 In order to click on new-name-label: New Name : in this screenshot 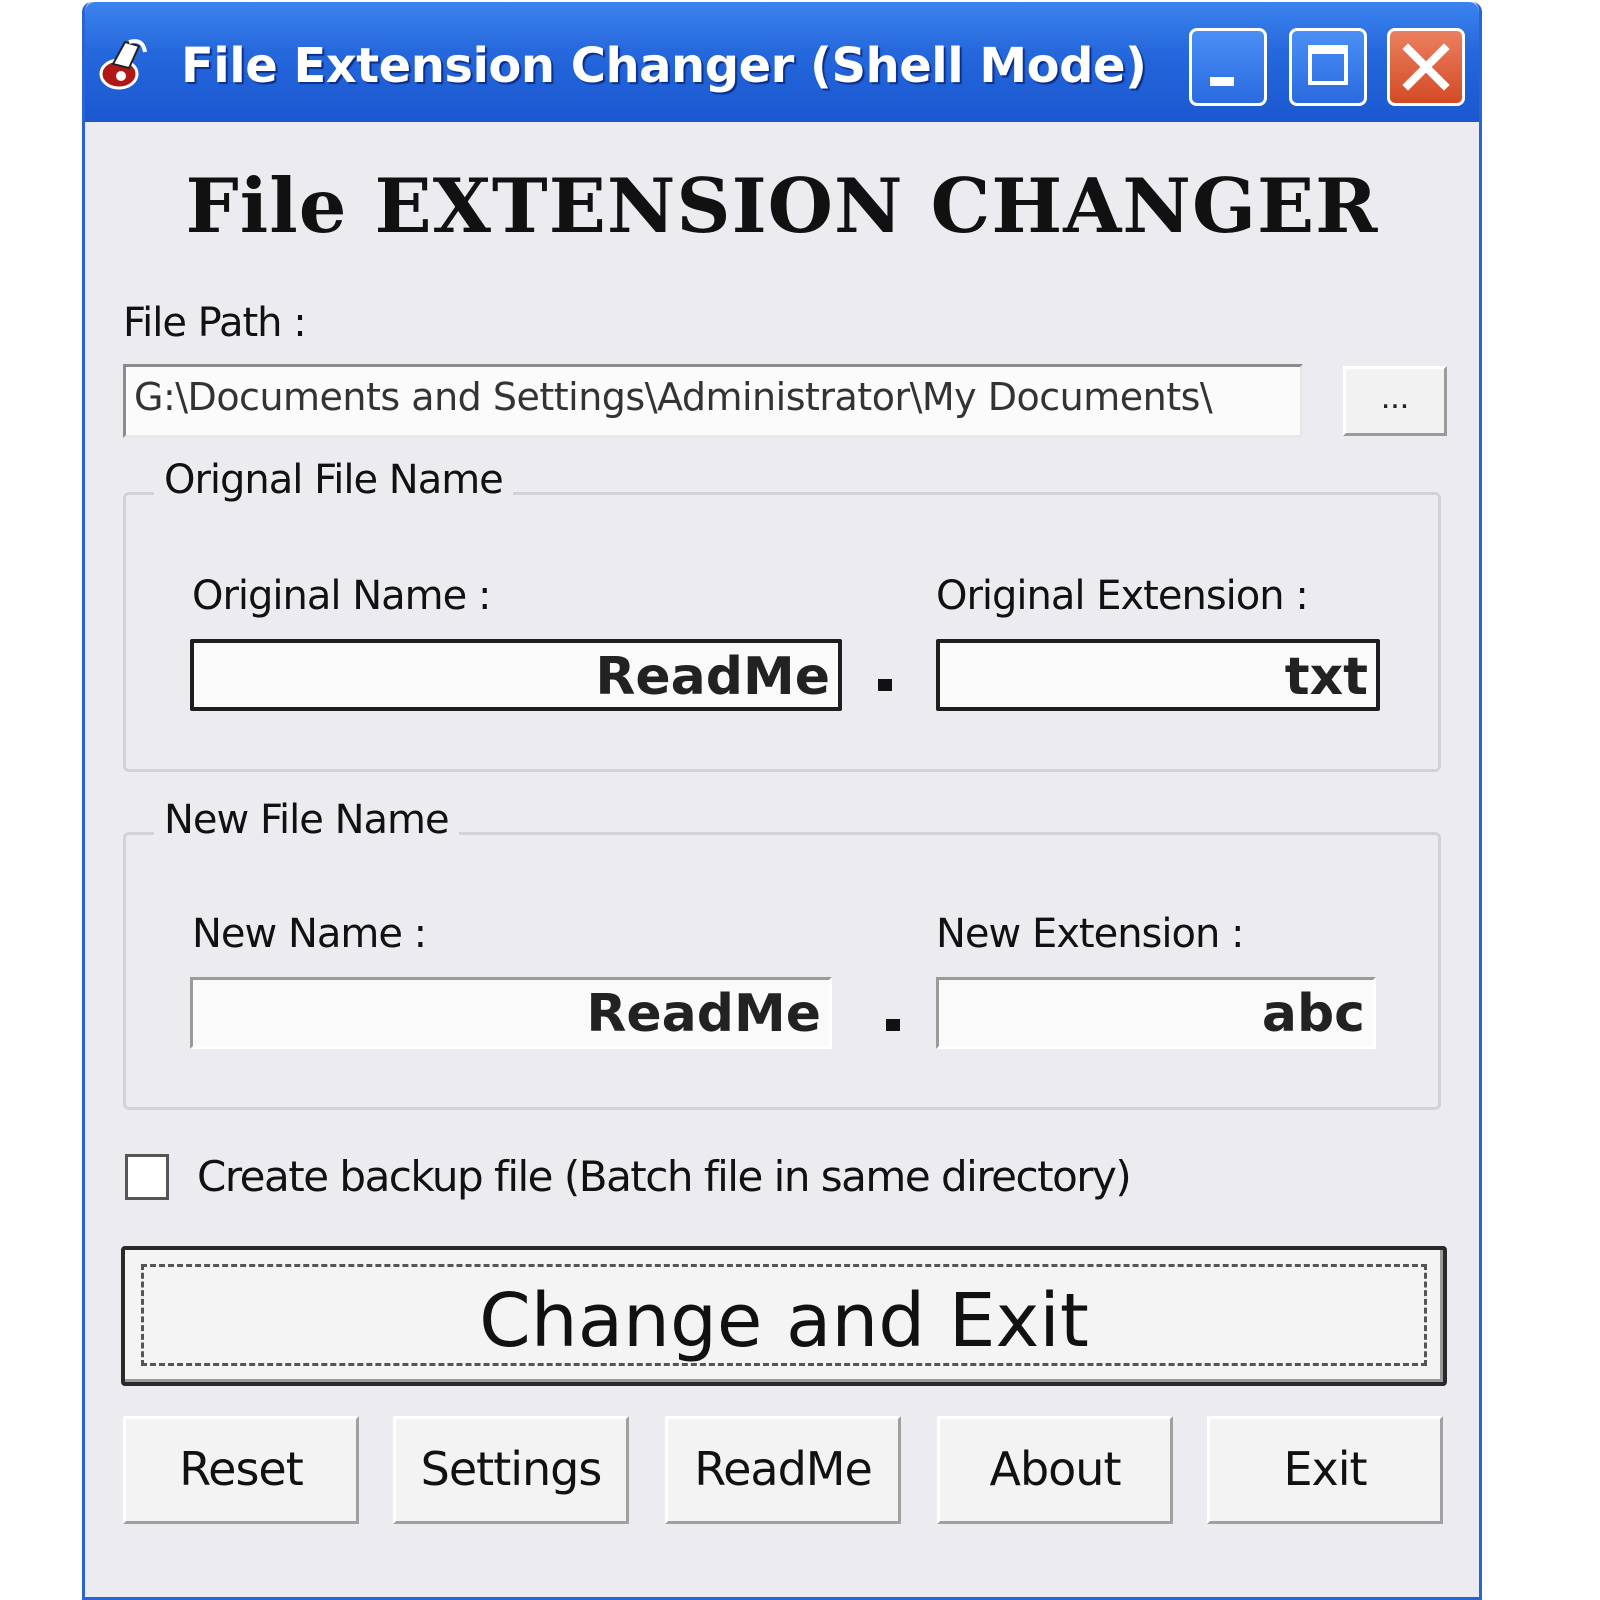, I will do `click(309, 934)`.